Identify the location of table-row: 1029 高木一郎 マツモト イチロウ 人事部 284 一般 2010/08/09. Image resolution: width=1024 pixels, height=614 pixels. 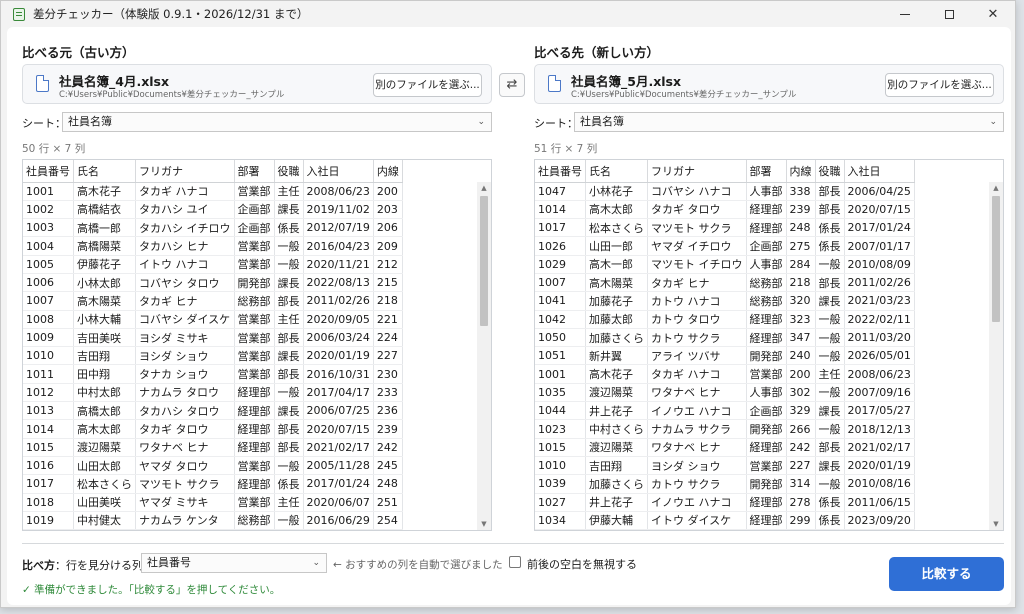
(725, 264).